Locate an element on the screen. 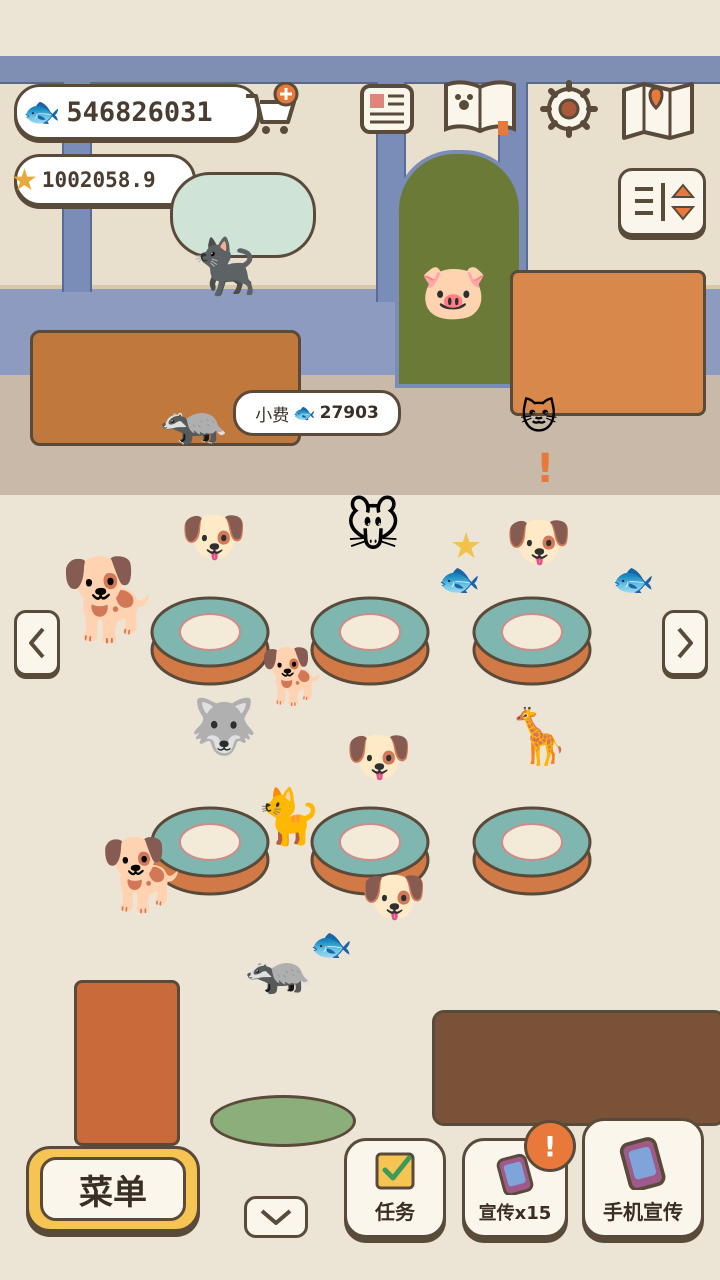  wolf-customer: 🐺 is located at coordinates (223, 727).